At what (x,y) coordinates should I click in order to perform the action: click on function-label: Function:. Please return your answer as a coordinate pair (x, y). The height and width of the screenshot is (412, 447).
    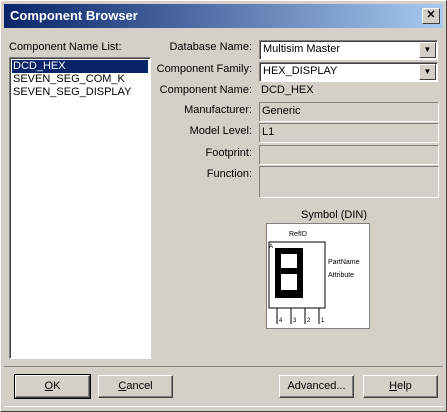
    Looking at the image, I should click on (229, 174).